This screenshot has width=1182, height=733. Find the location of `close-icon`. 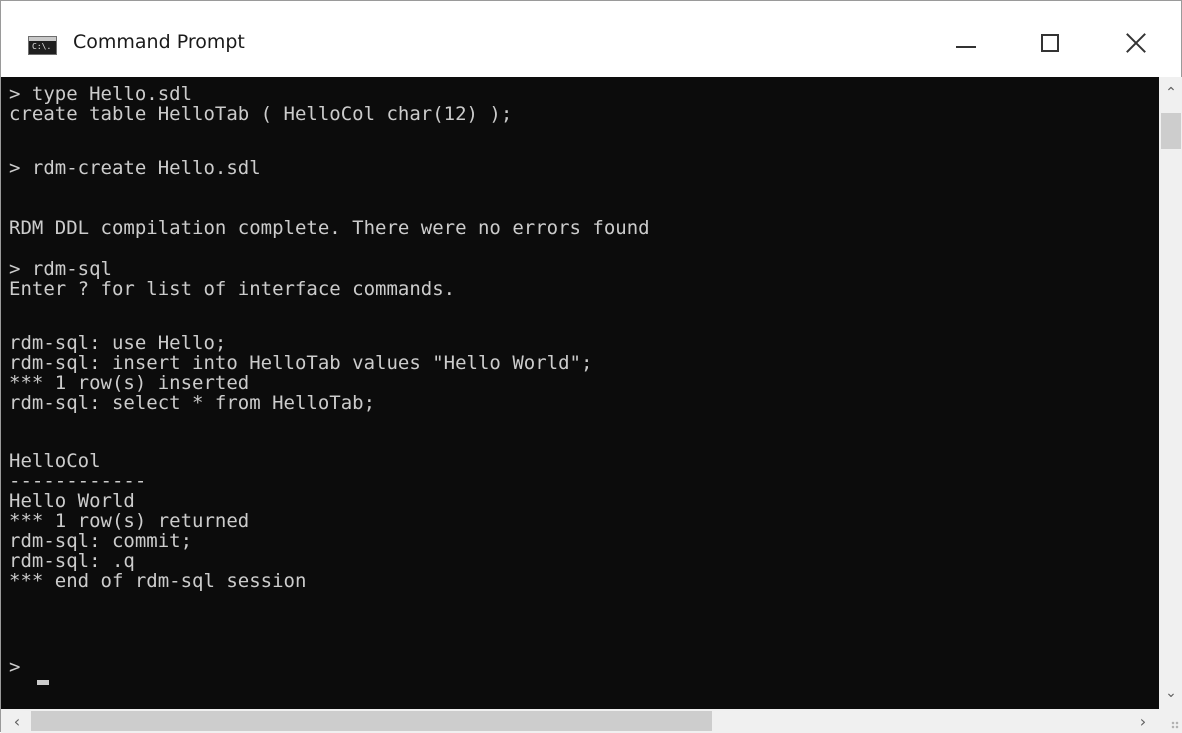

close-icon is located at coordinates (1136, 43).